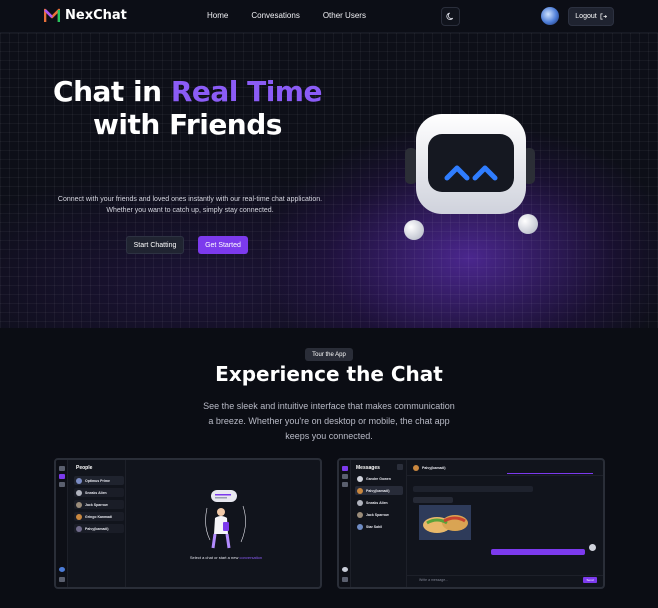 This screenshot has width=658, height=608. I want to click on messages-title: Messages, so click(368, 468).